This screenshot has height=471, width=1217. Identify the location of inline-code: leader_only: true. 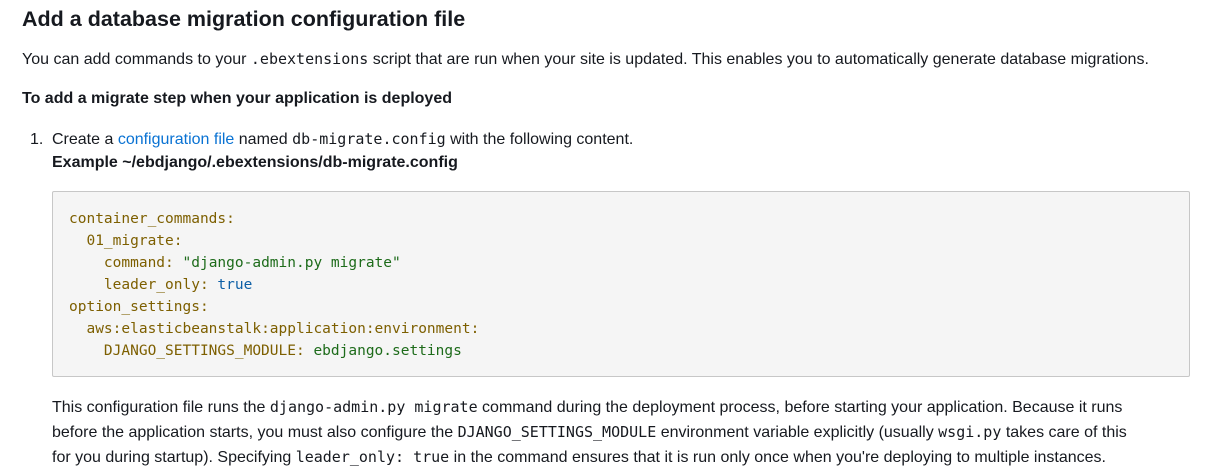
(372, 457).